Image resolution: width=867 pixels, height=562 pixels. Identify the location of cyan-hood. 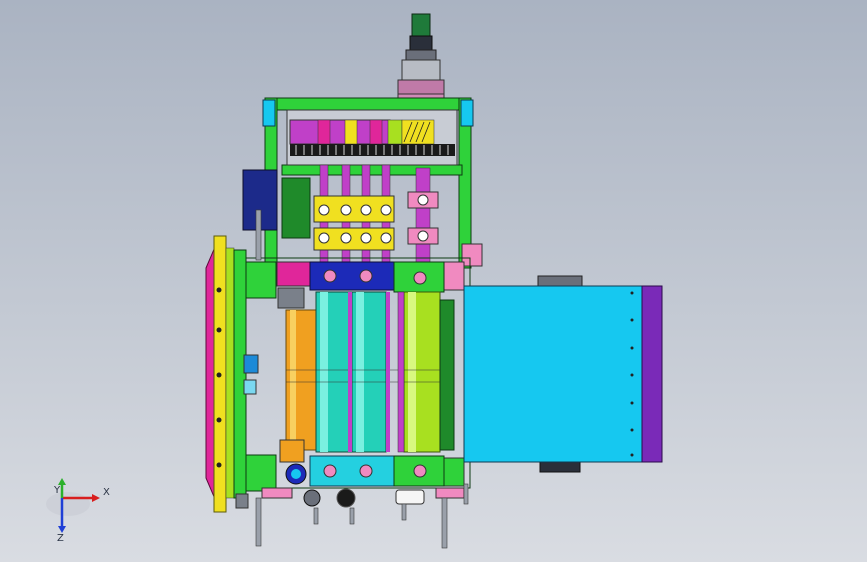
(563, 374).